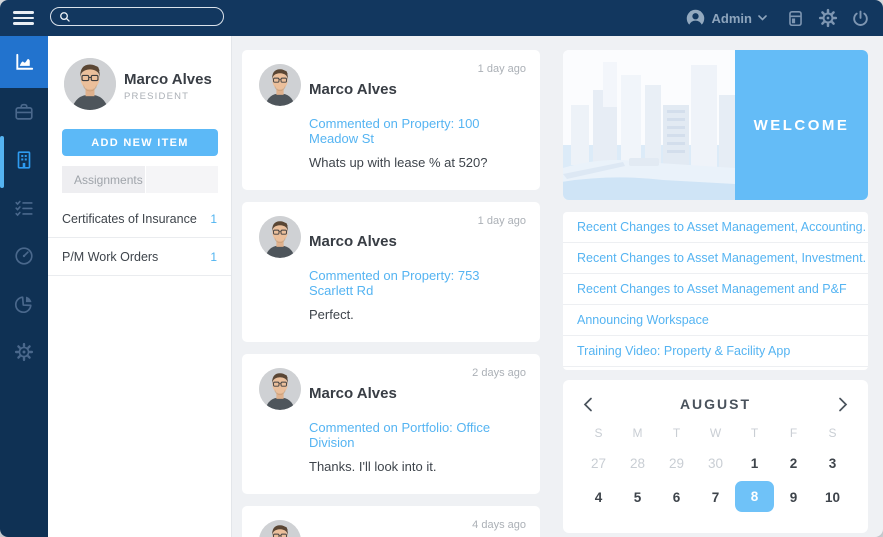 The width and height of the screenshot is (883, 537). What do you see at coordinates (441, 18) in the screenshot?
I see `top-navbar: Admin` at bounding box center [441, 18].